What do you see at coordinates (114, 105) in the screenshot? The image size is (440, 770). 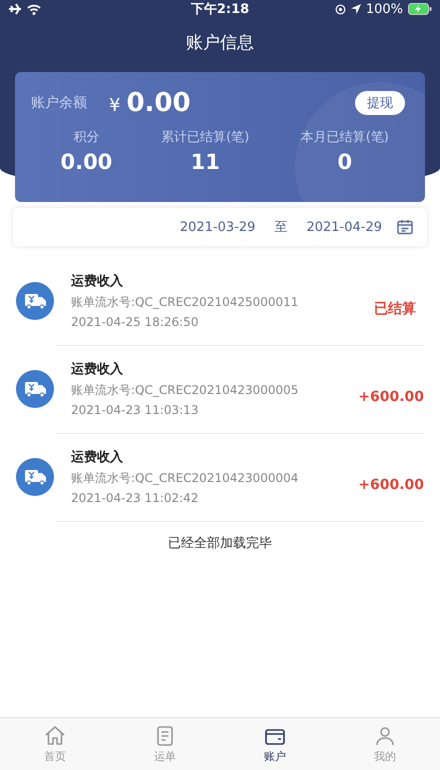 I see `currency-symbol: ¥` at bounding box center [114, 105].